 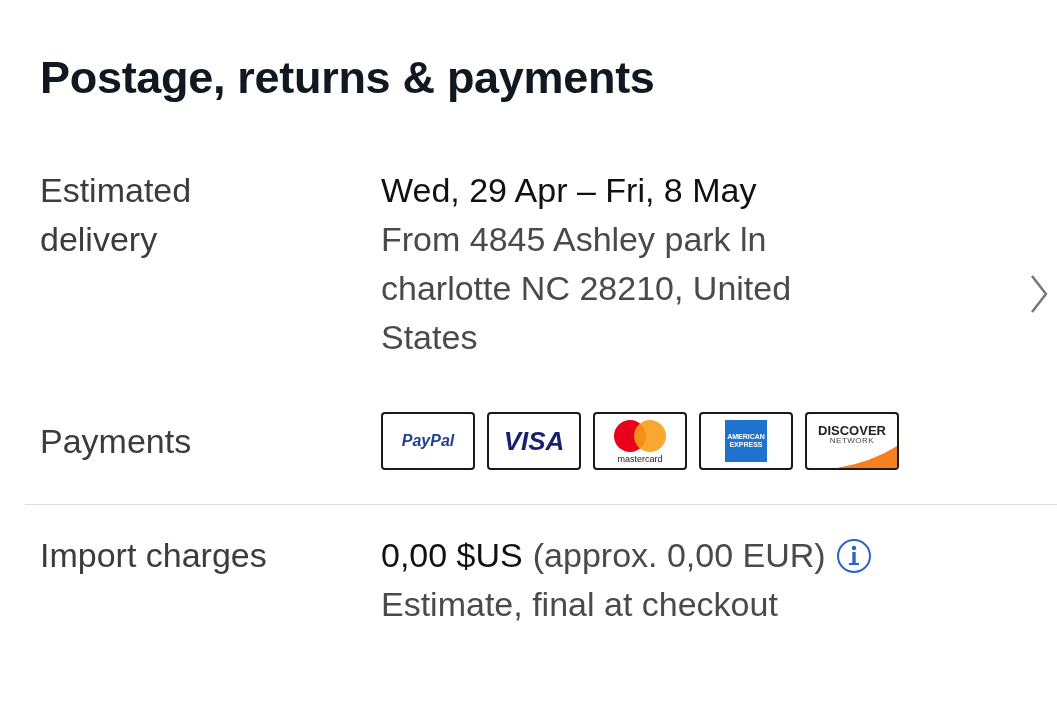 What do you see at coordinates (679, 555) in the screenshot?
I see `approx-amount: (approx. 0,00 EUR)` at bounding box center [679, 555].